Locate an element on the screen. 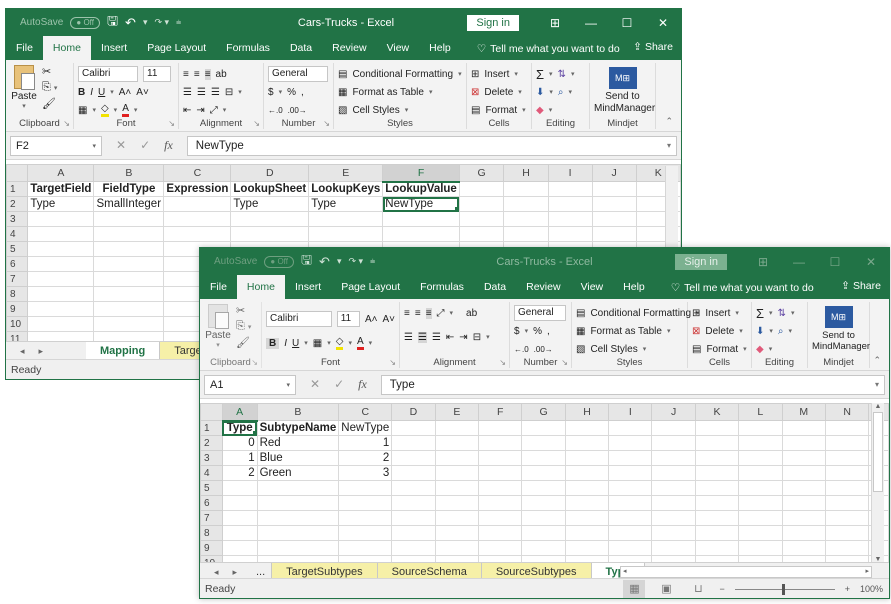  font-name-select: Calibri is located at coordinates (299, 319).